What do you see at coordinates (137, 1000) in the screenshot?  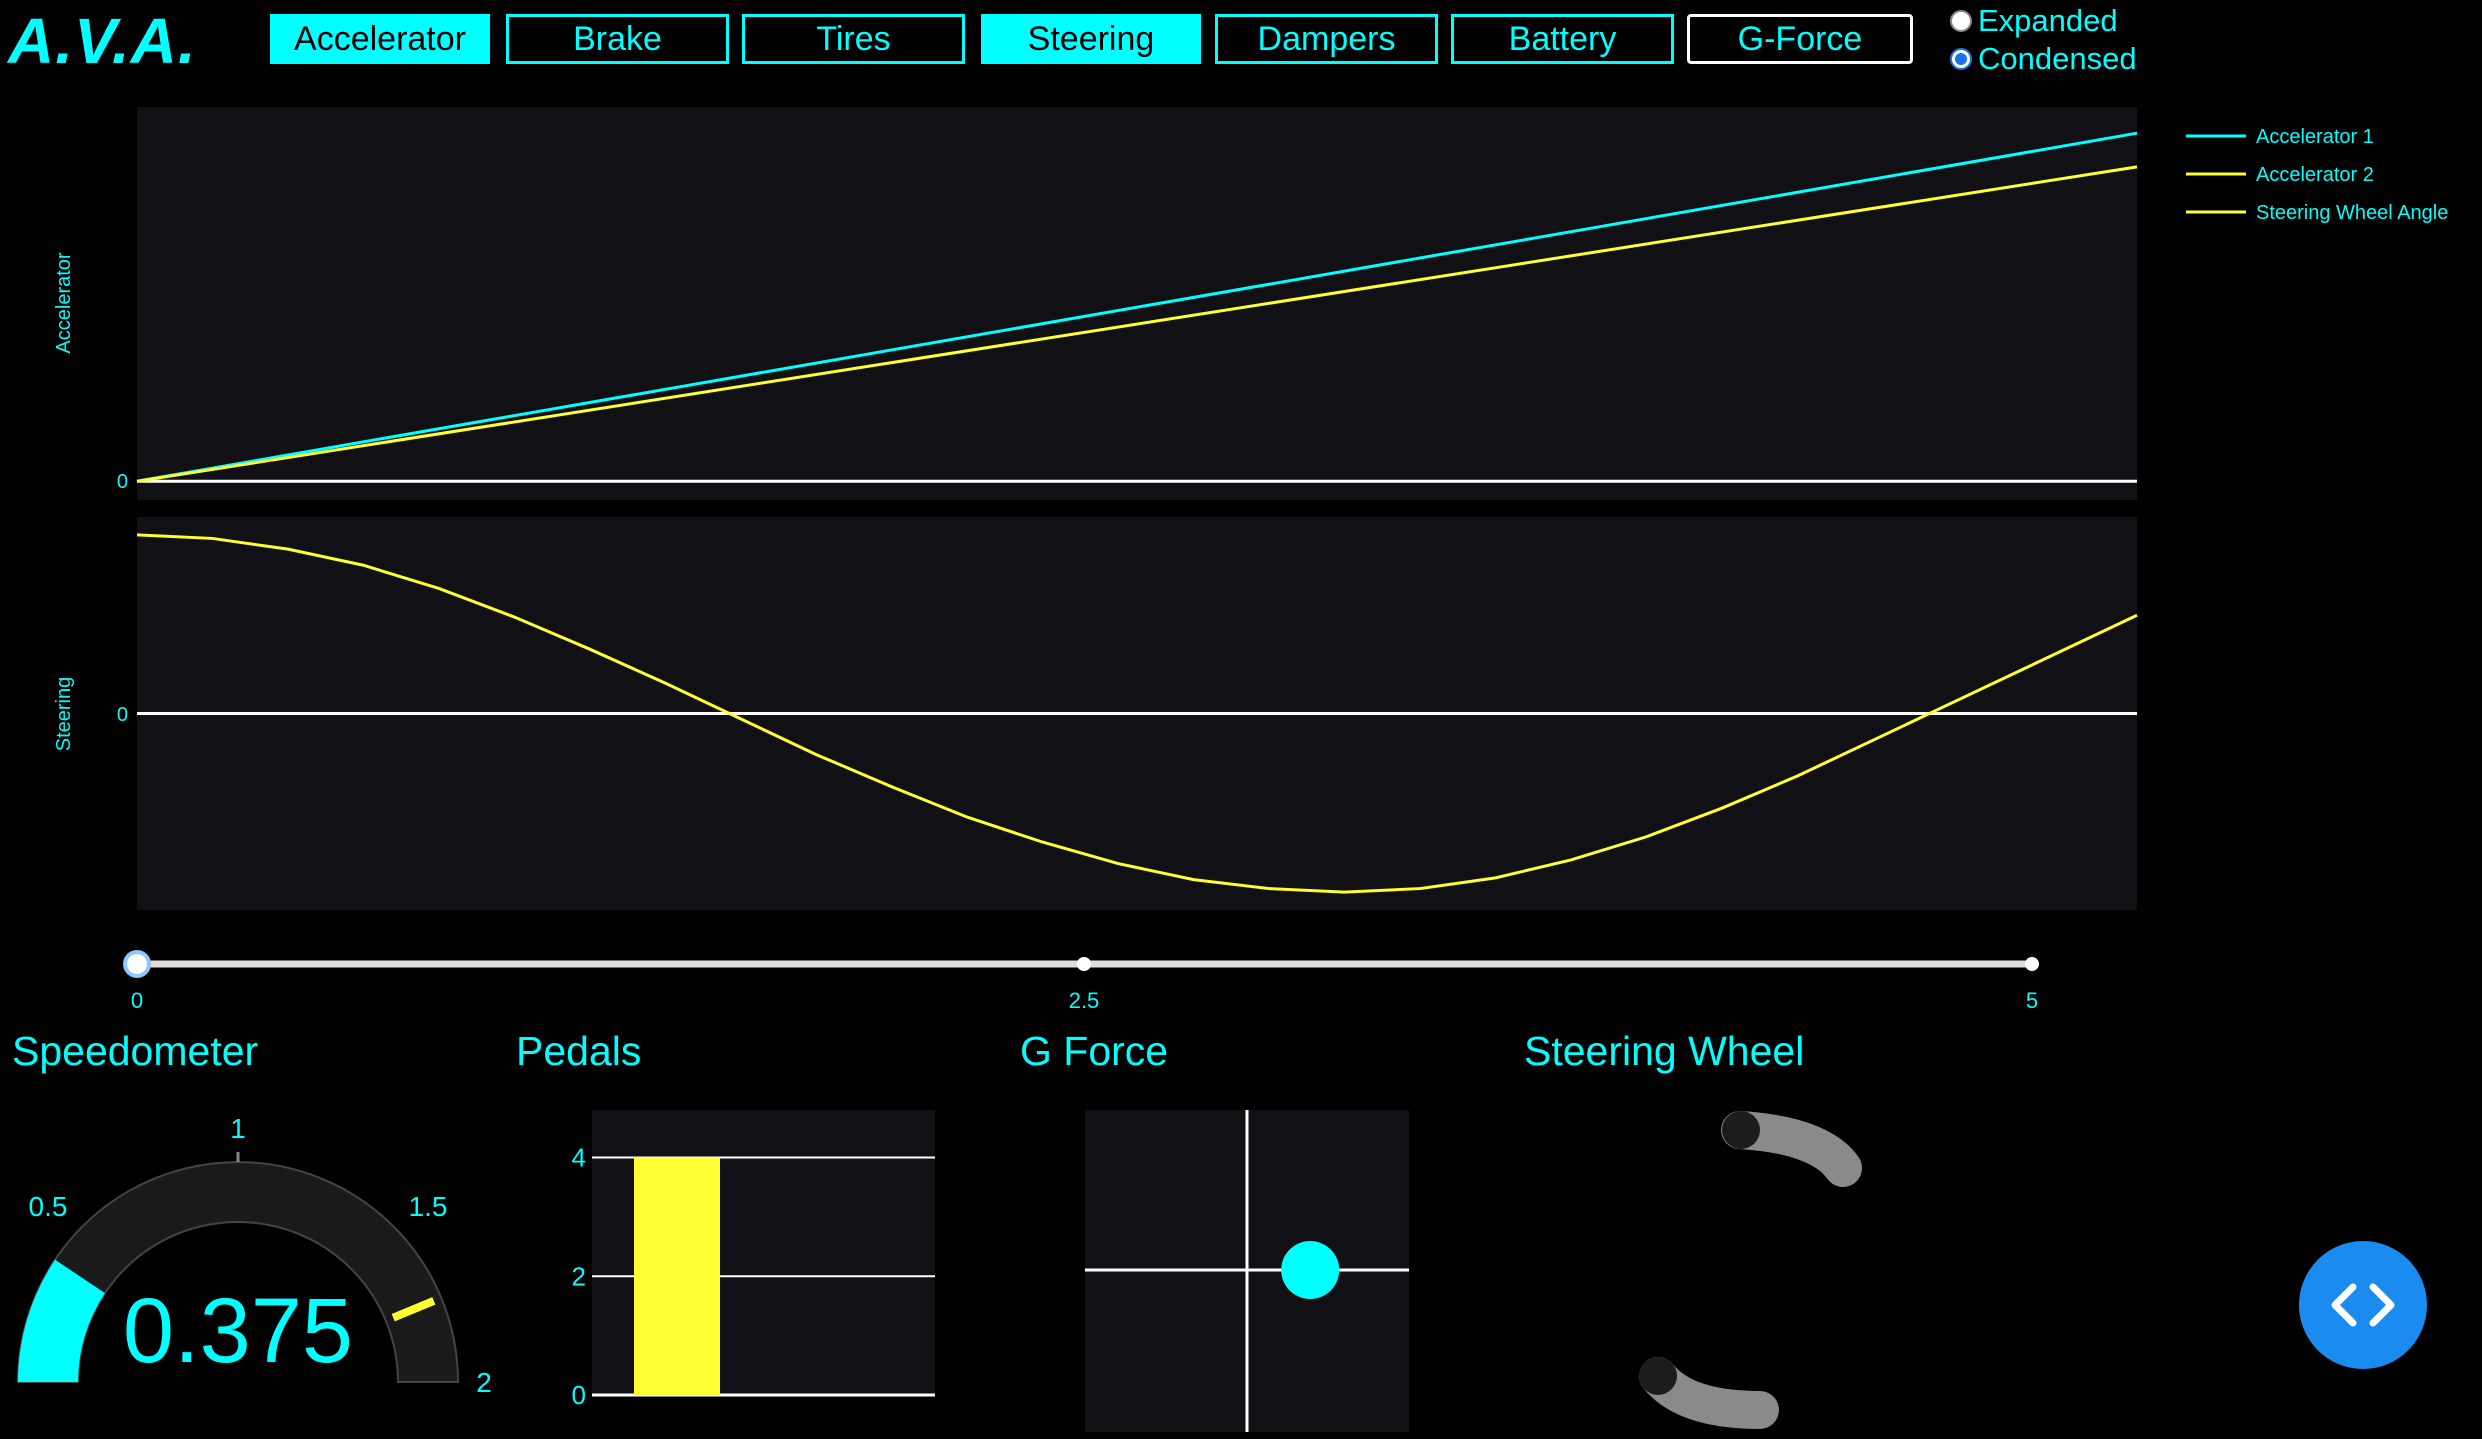 I see `time-slider-tick-0: 0` at bounding box center [137, 1000].